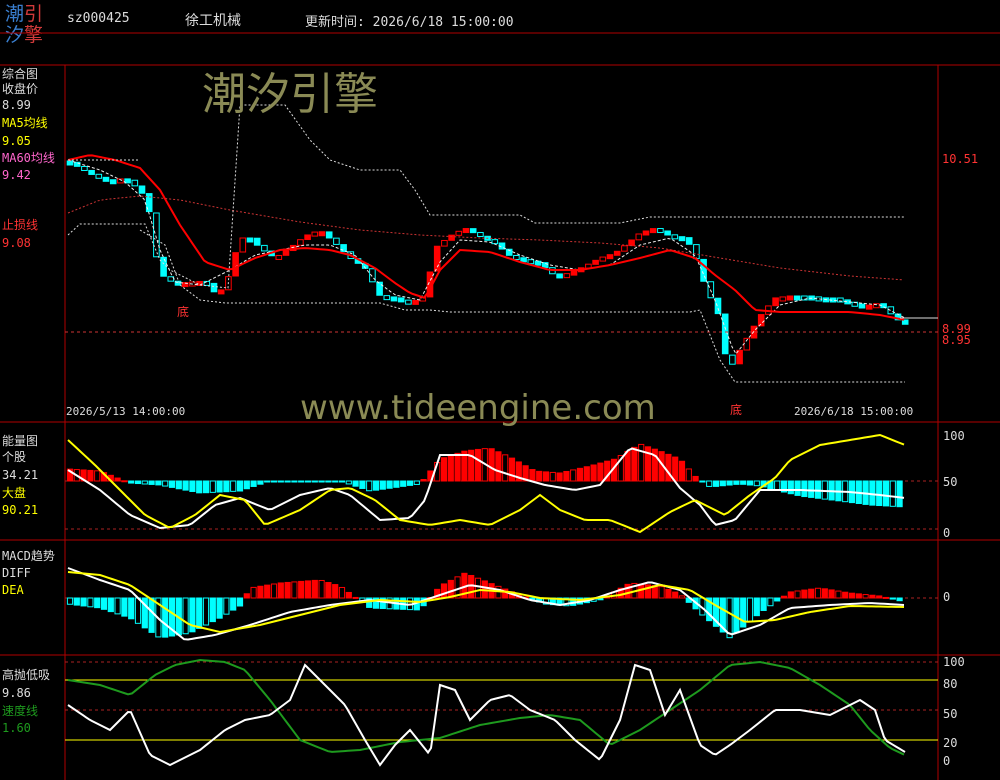  What do you see at coordinates (16, 693) in the screenshot?
I see `sweep-value: 9.86` at bounding box center [16, 693].